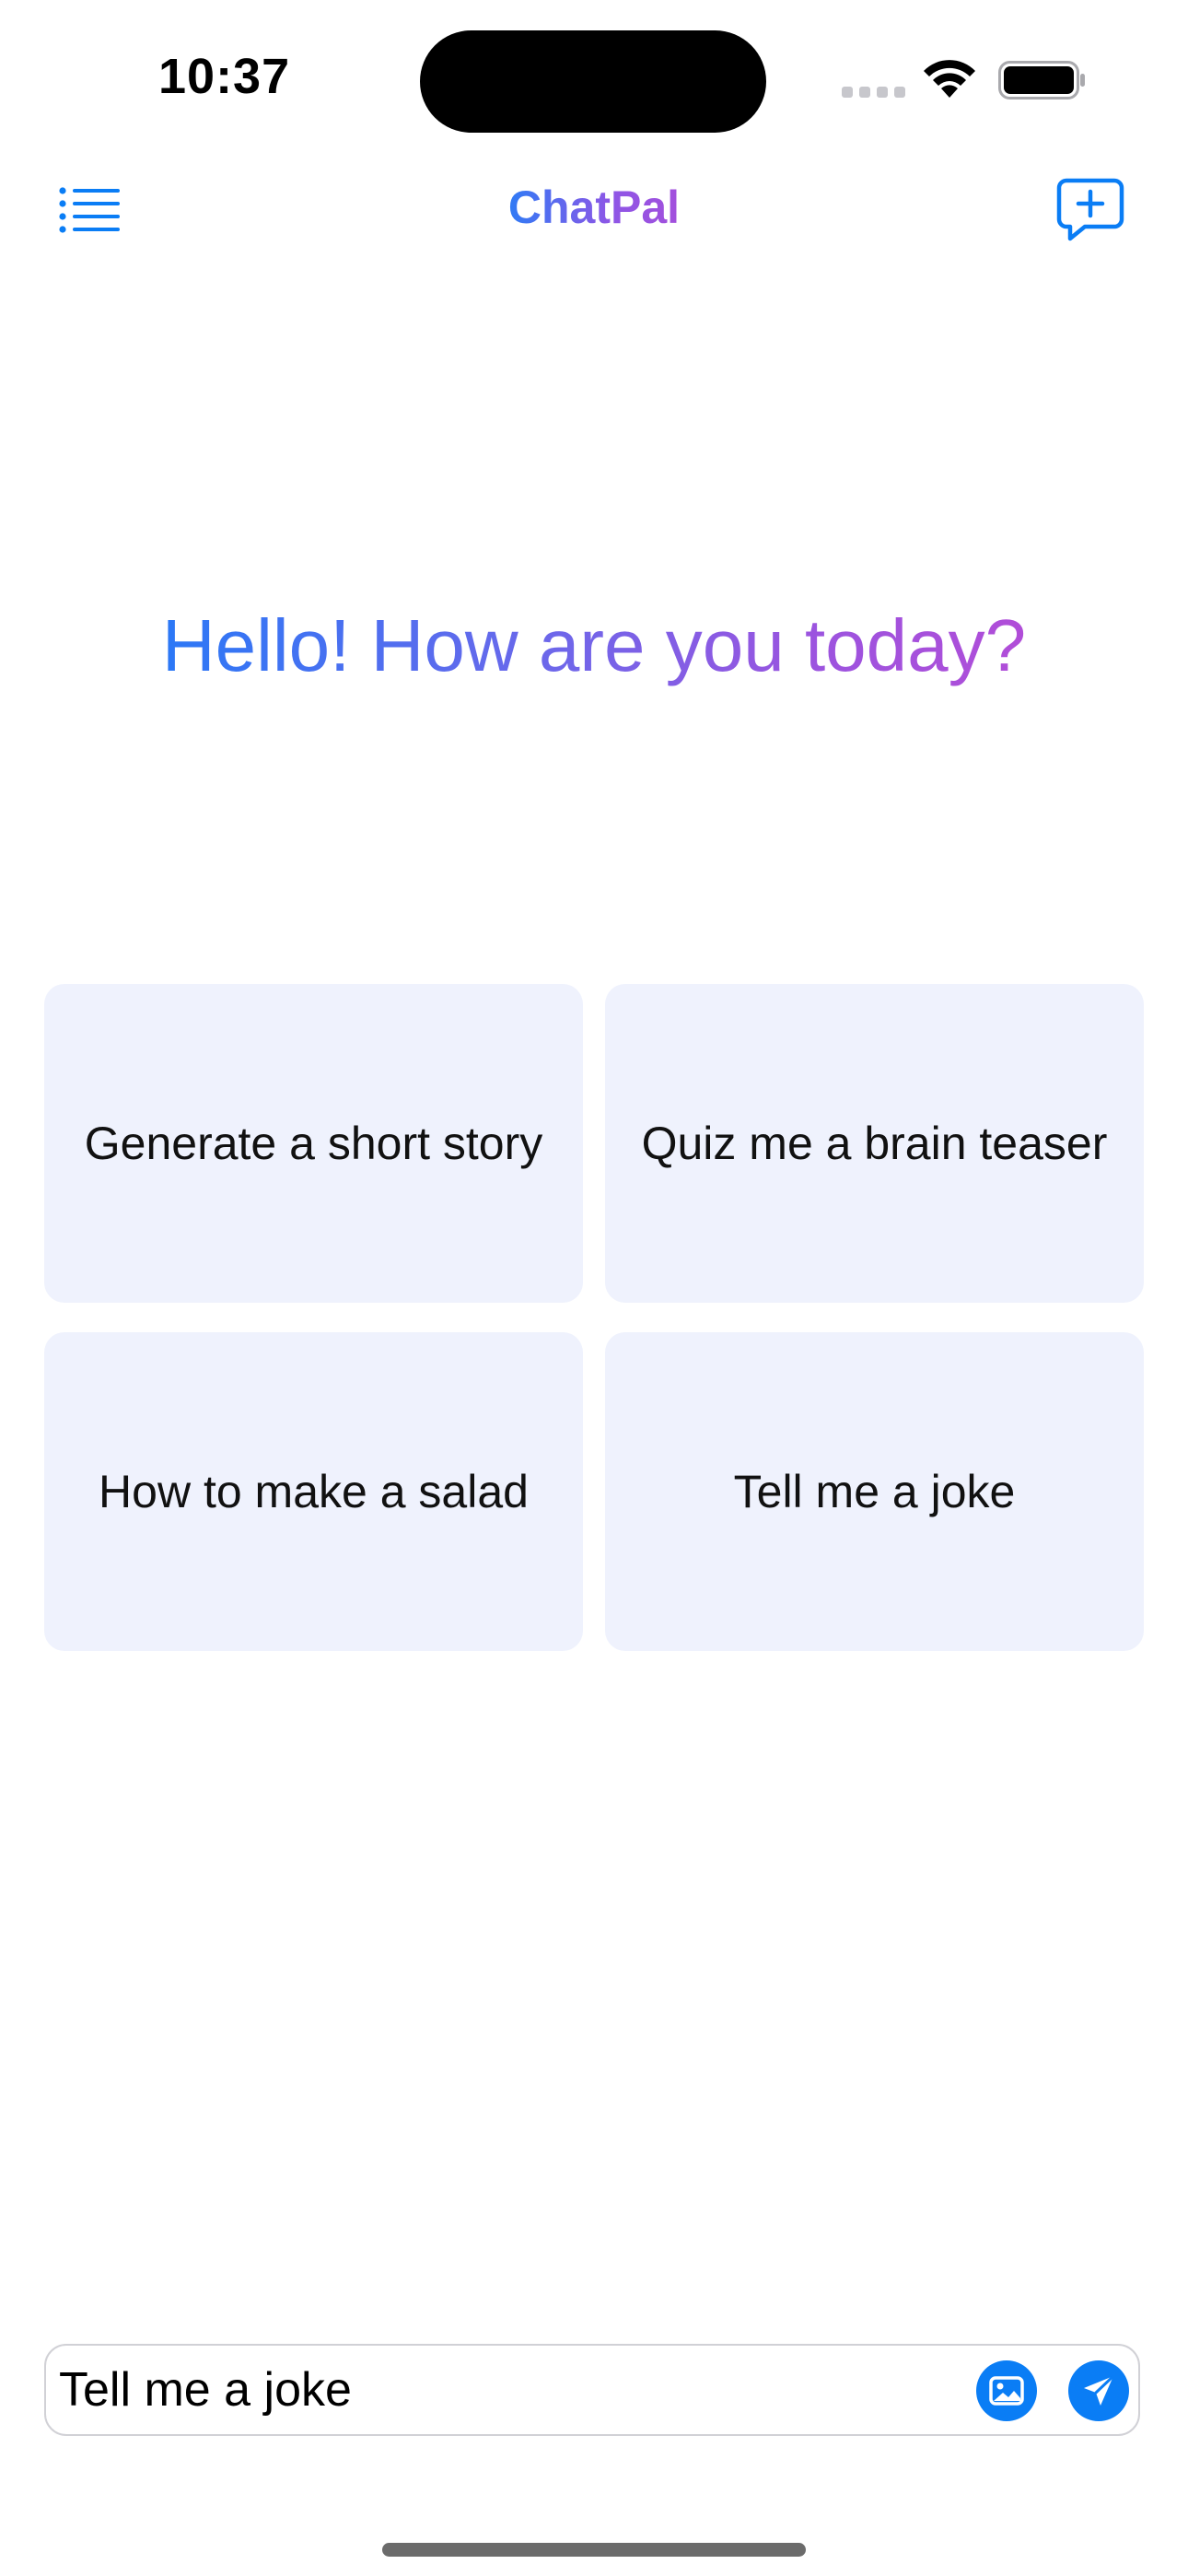 Image resolution: width=1188 pixels, height=2576 pixels. What do you see at coordinates (593, 81) in the screenshot?
I see `dynamic-island` at bounding box center [593, 81].